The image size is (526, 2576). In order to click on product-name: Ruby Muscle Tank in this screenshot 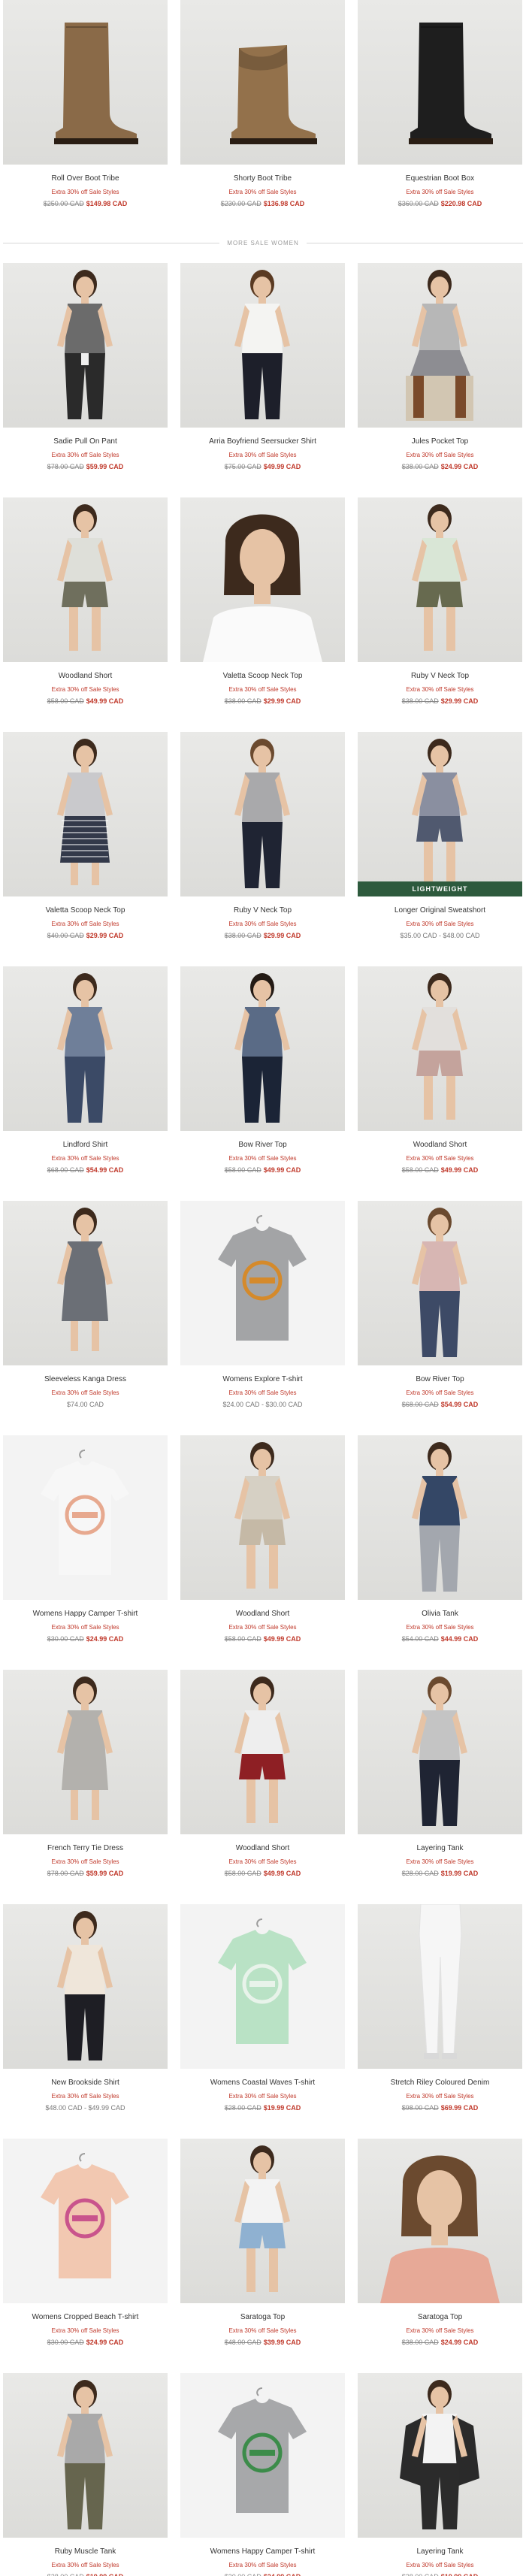, I will do `click(86, 2552)`.